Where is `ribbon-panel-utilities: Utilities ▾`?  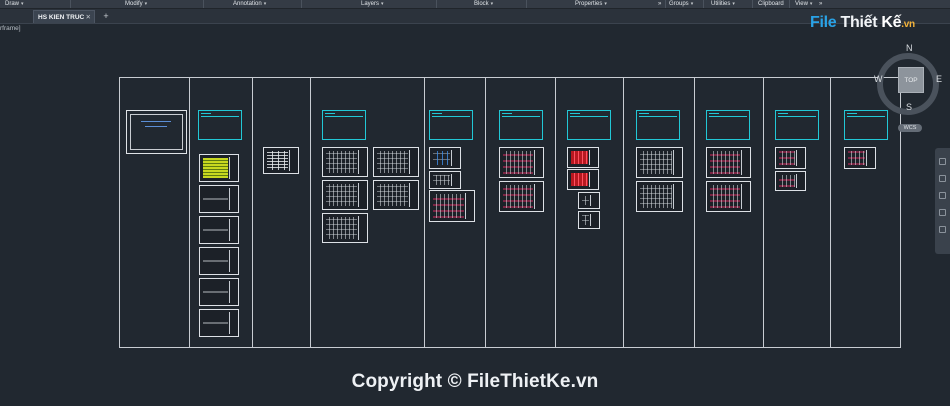 ribbon-panel-utilities: Utilities ▾ is located at coordinates (723, 4).